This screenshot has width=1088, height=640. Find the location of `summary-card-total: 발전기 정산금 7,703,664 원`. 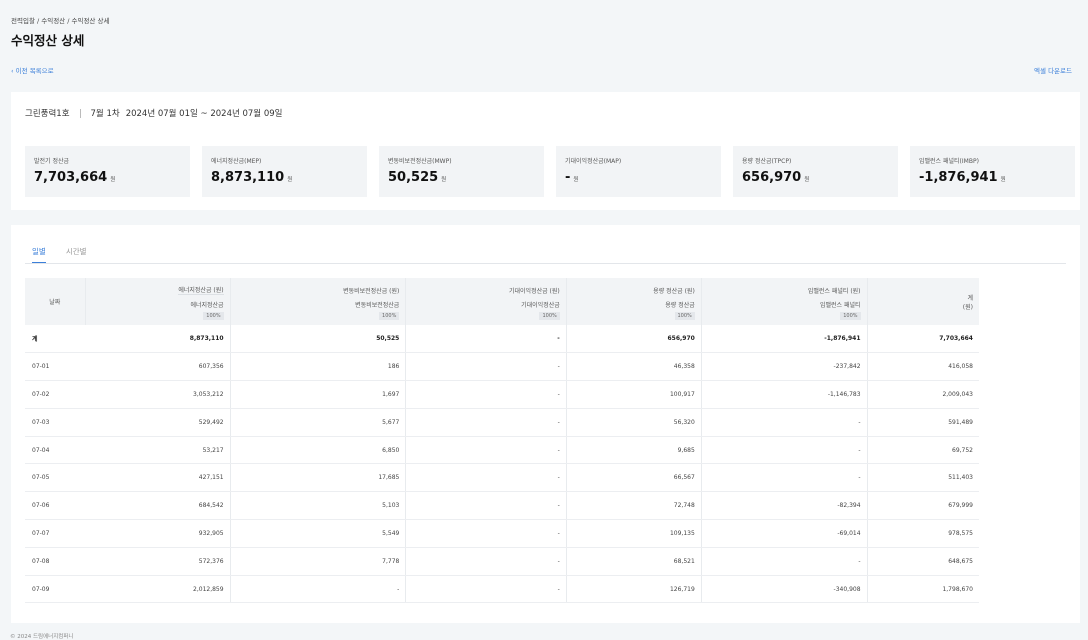

summary-card-total: 발전기 정산금 7,703,664 원 is located at coordinates (107, 171).